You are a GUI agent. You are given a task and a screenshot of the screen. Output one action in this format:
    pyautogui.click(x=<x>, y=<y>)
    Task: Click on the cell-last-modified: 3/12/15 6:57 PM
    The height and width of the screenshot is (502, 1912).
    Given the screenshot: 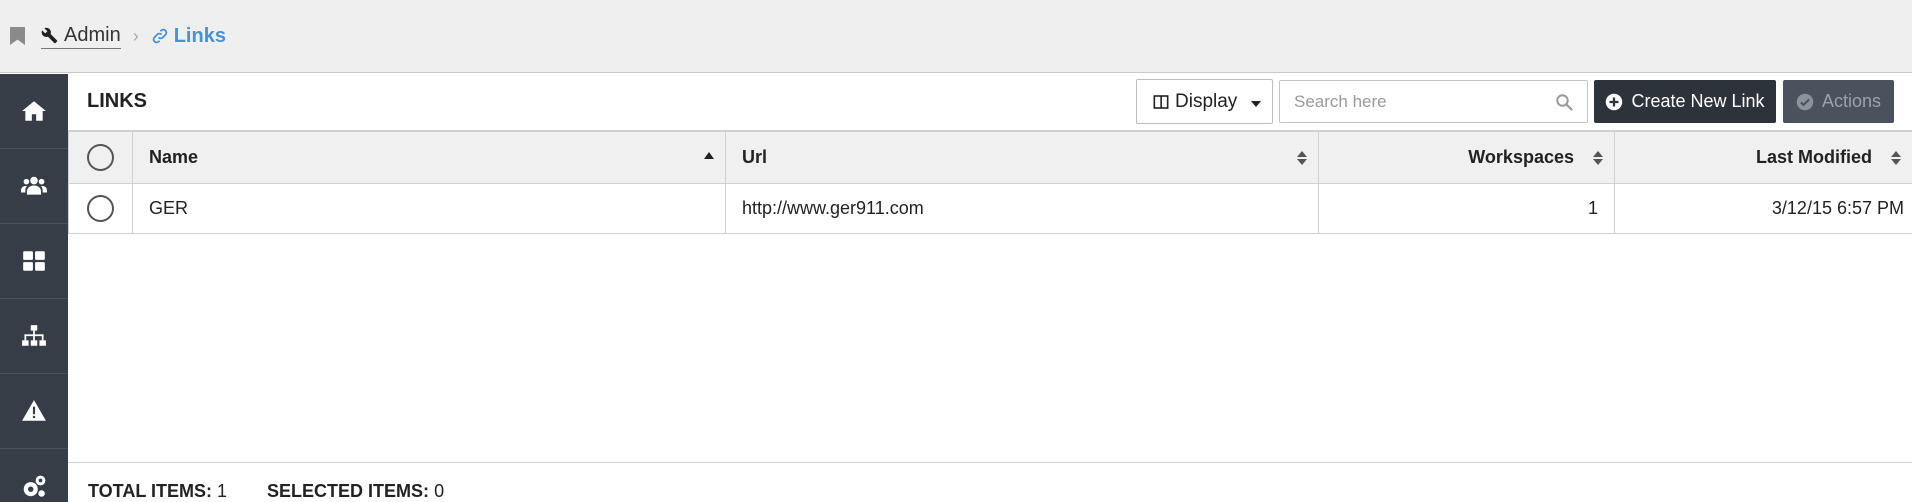 What is the action you would take?
    pyautogui.click(x=1763, y=208)
    